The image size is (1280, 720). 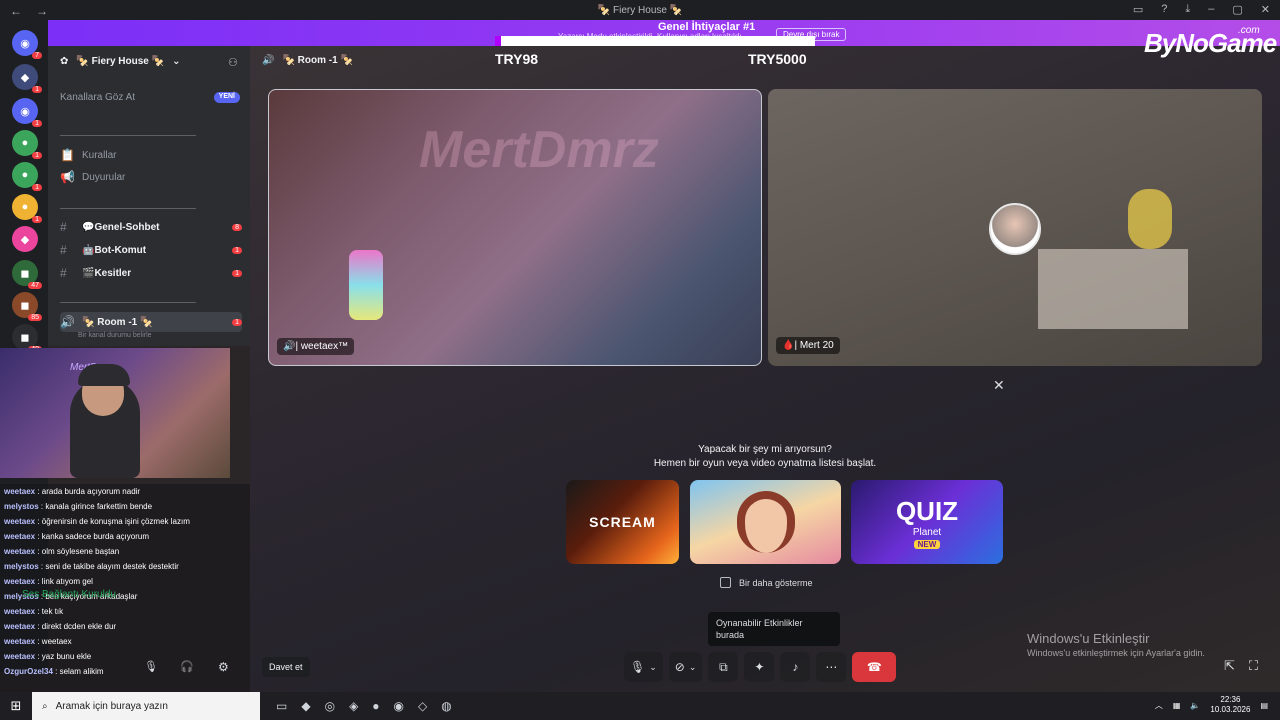 What do you see at coordinates (151, 177) in the screenshot?
I see `channel-item: 📢 Duyurular` at bounding box center [151, 177].